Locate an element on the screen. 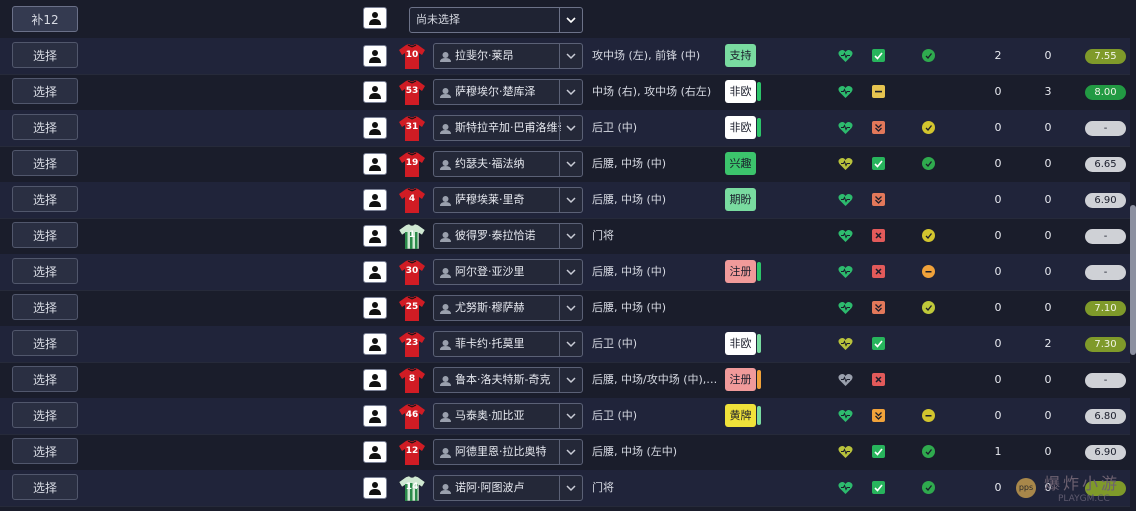 Image resolution: width=1136 pixels, height=511 pixels. shirt-number: 19 is located at coordinates (412, 163).